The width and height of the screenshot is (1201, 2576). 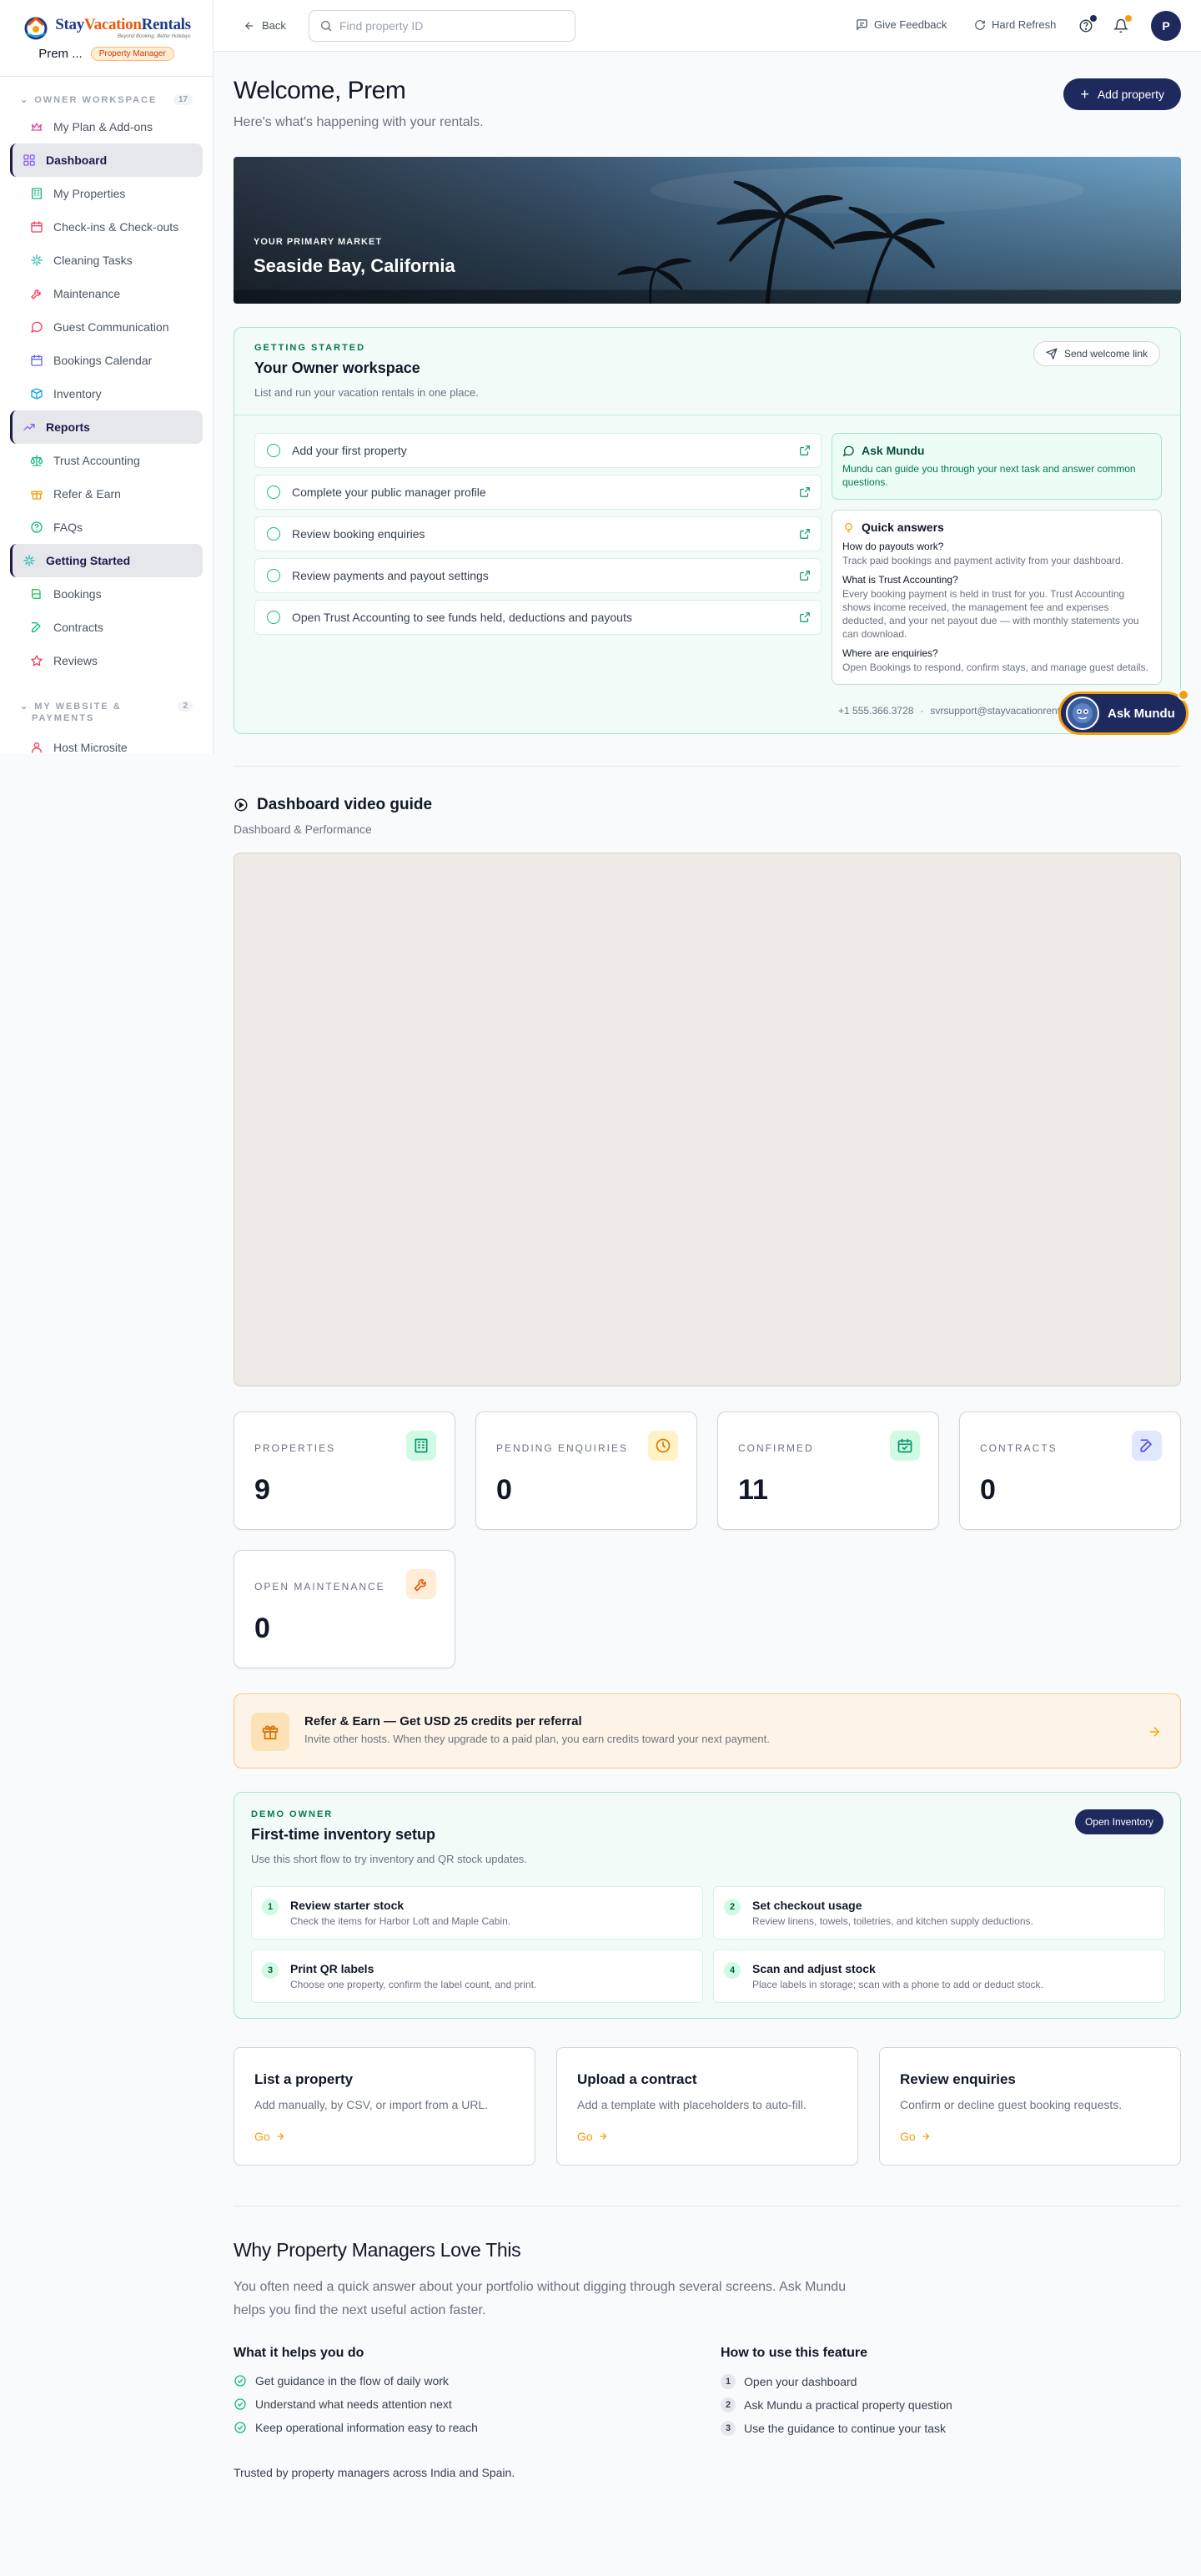 I want to click on book-icon, so click(x=37, y=594).